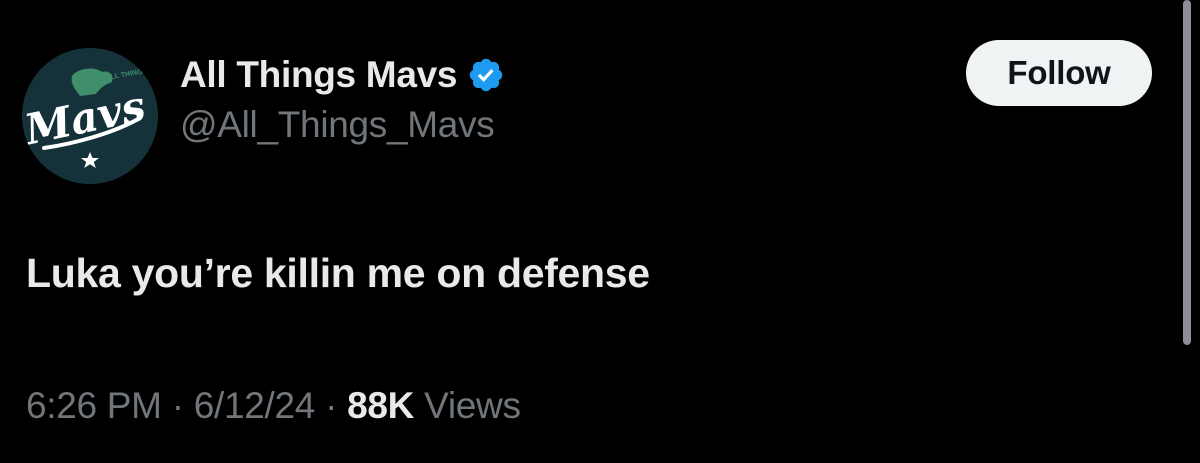 This screenshot has height=463, width=1200. What do you see at coordinates (342, 99) in the screenshot?
I see `user-info: All Things Mavs @All_Things_Mavs` at bounding box center [342, 99].